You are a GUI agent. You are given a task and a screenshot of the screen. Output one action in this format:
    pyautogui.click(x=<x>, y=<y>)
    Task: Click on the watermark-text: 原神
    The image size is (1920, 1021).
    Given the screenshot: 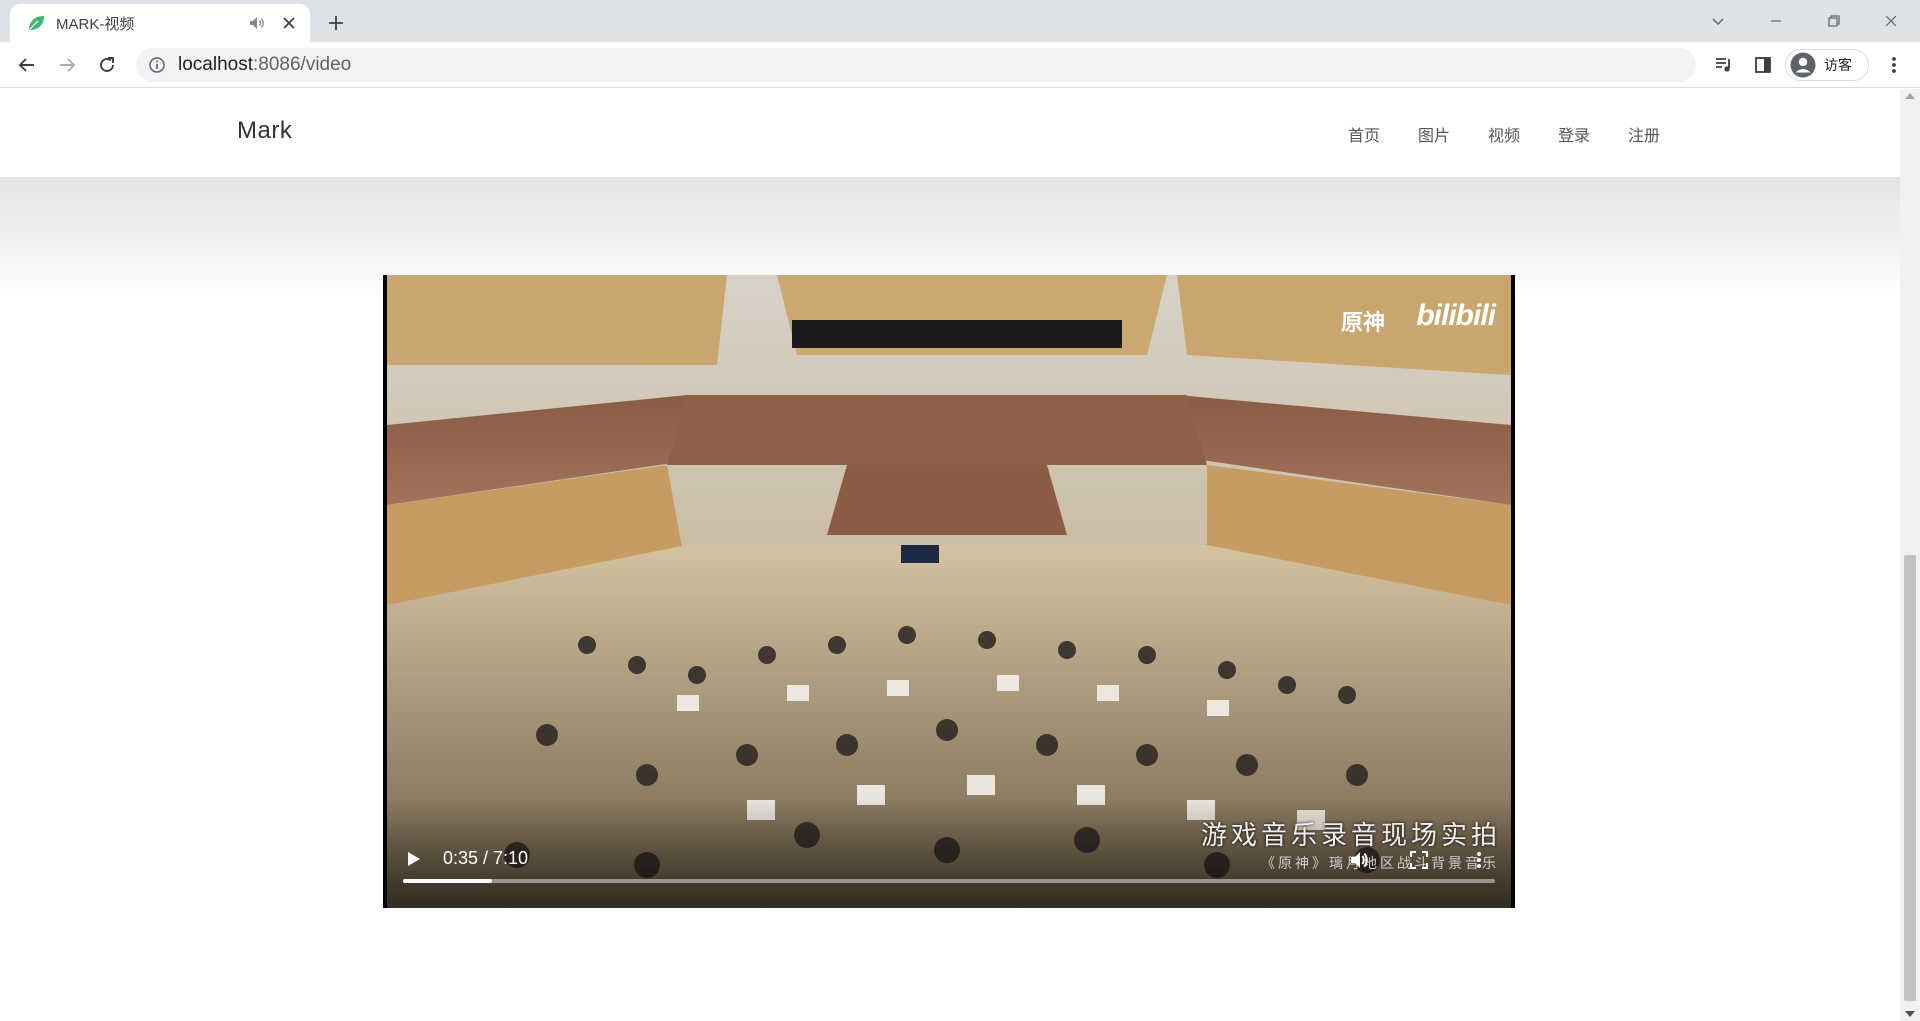 What is the action you would take?
    pyautogui.click(x=1362, y=322)
    